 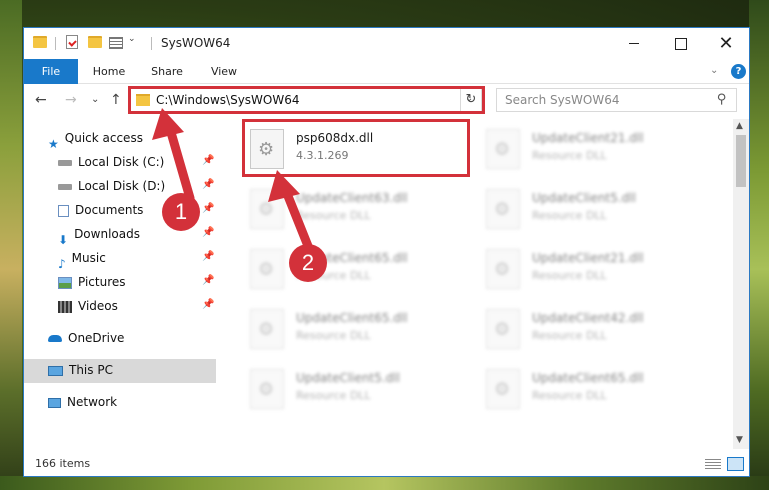 I want to click on search-icon: ⚲, so click(x=722, y=99).